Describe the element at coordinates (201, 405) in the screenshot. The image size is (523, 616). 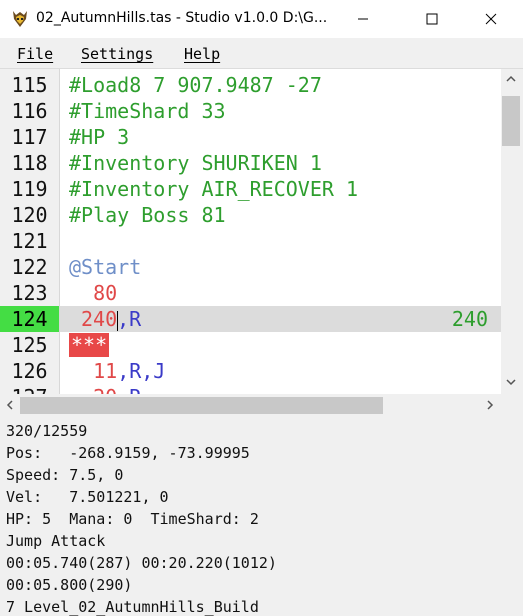
I see `horizontal-scroll-thumb` at that location.